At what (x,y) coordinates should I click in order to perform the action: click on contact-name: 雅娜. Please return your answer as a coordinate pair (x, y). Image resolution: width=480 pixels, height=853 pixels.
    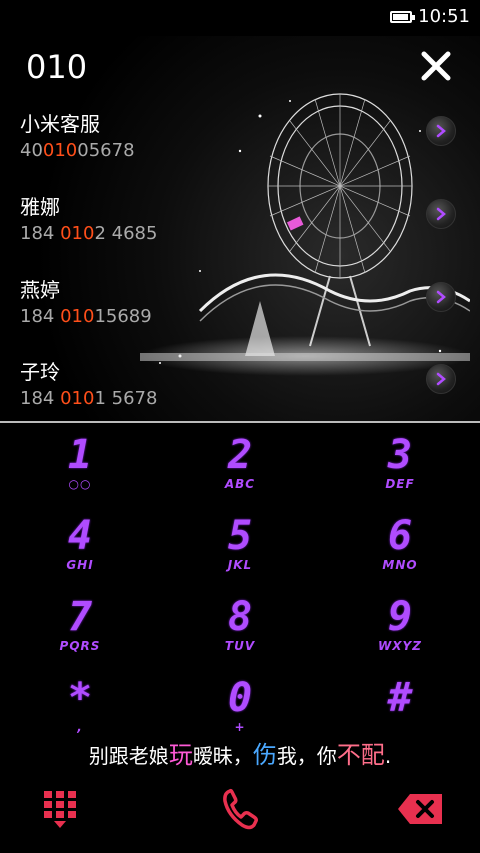
    Looking at the image, I should click on (40, 207).